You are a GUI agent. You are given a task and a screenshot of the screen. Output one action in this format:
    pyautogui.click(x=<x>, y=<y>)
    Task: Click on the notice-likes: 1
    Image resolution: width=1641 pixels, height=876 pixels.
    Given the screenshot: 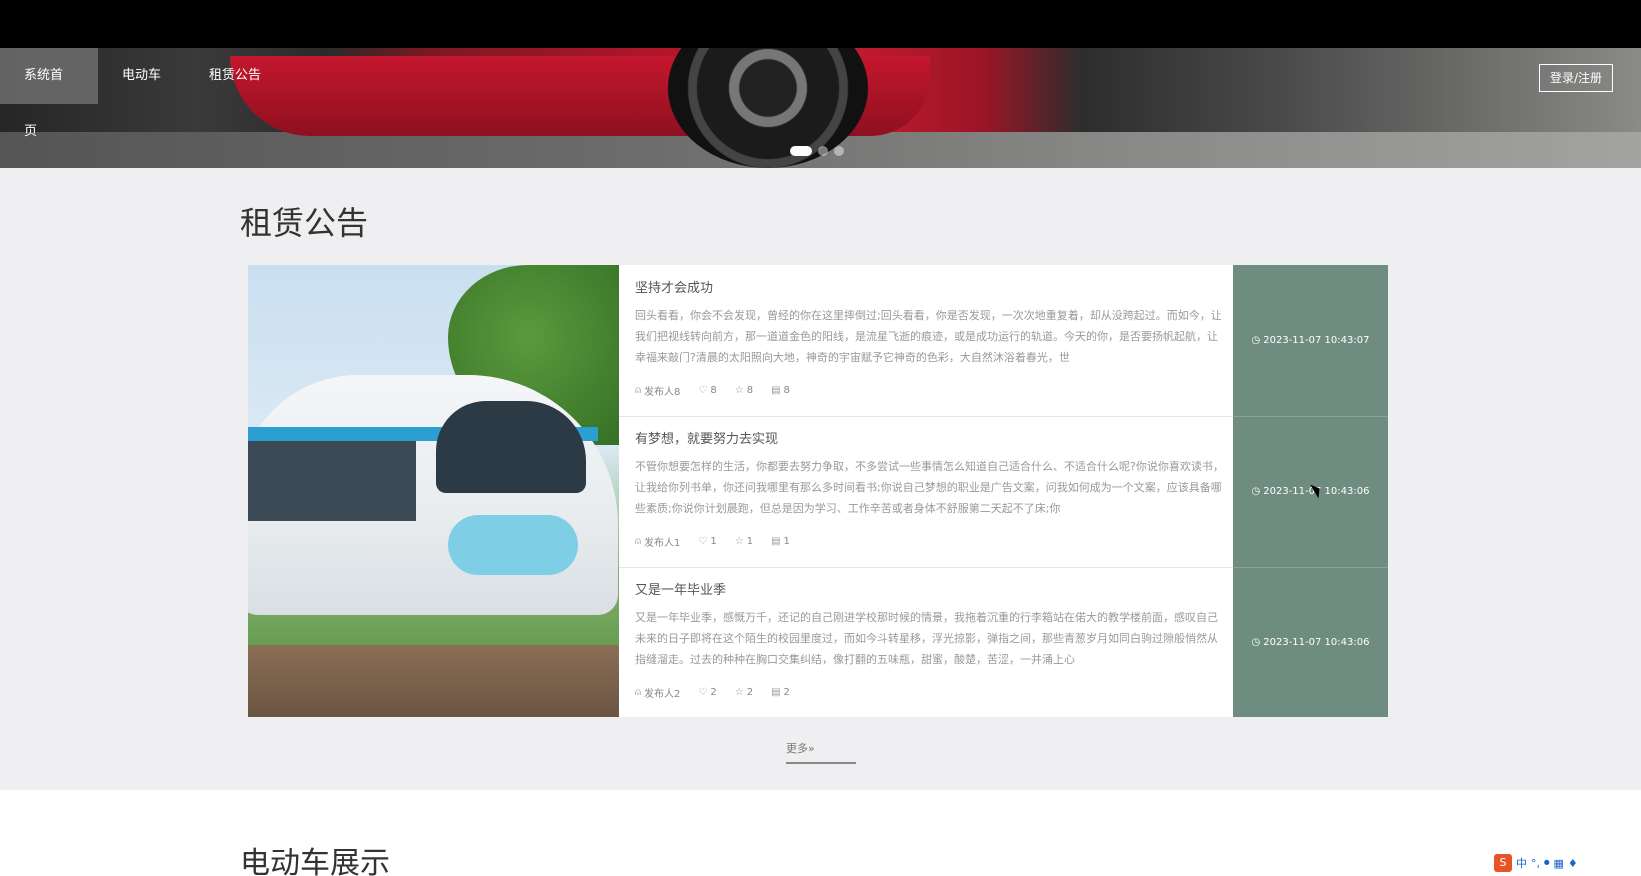 What is the action you would take?
    pyautogui.click(x=713, y=541)
    